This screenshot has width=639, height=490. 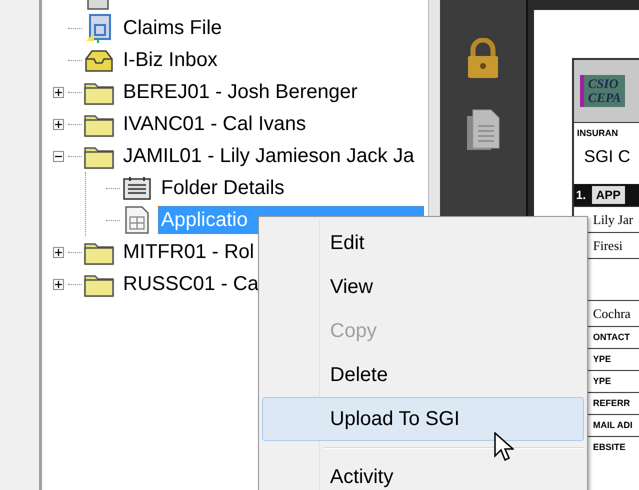 I want to click on form-field-value: Lily Jar, so click(x=613, y=219).